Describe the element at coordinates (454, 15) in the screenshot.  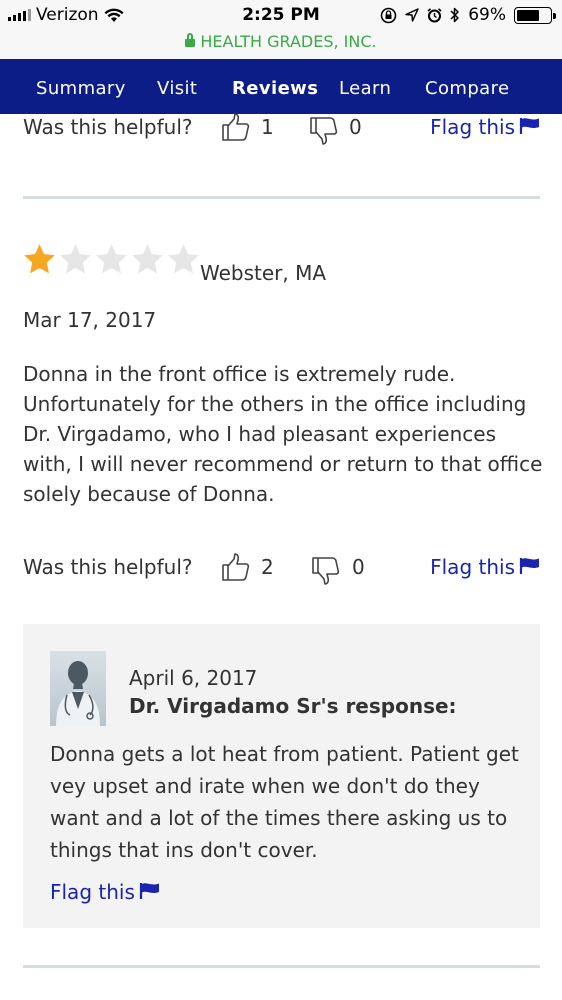
I see `bluetooth-icon` at that location.